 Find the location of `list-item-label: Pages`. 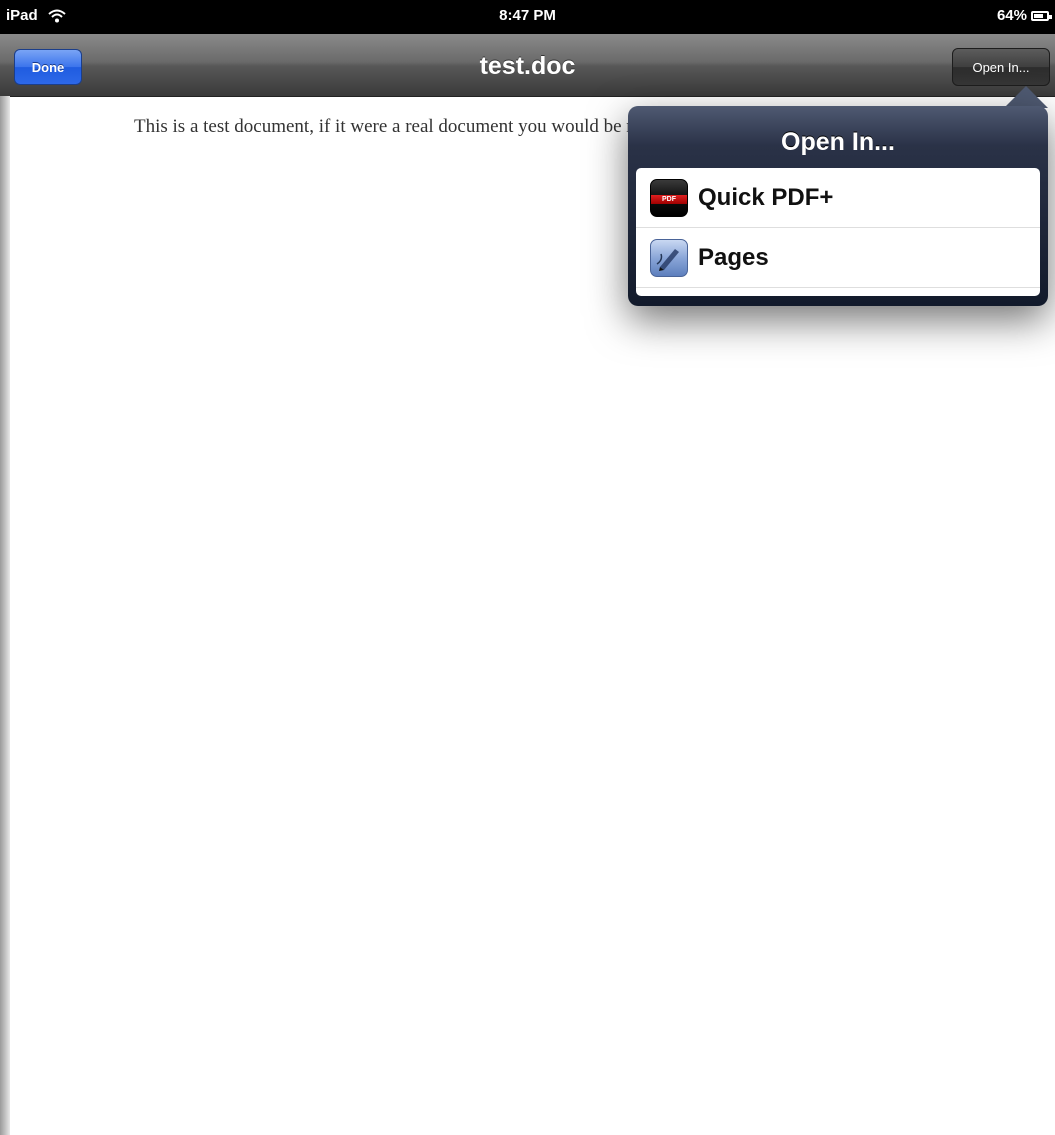

list-item-label: Pages is located at coordinates (733, 257).